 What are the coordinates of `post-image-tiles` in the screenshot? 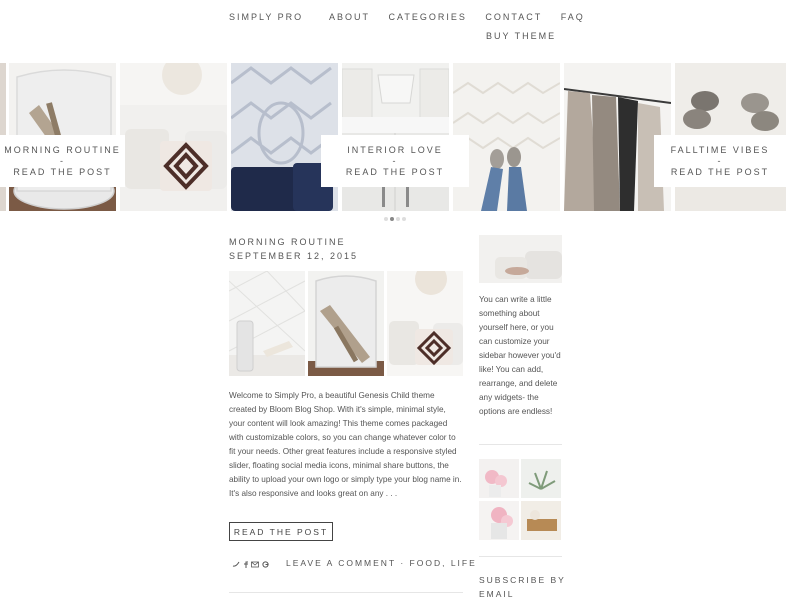 It's located at (267, 323).